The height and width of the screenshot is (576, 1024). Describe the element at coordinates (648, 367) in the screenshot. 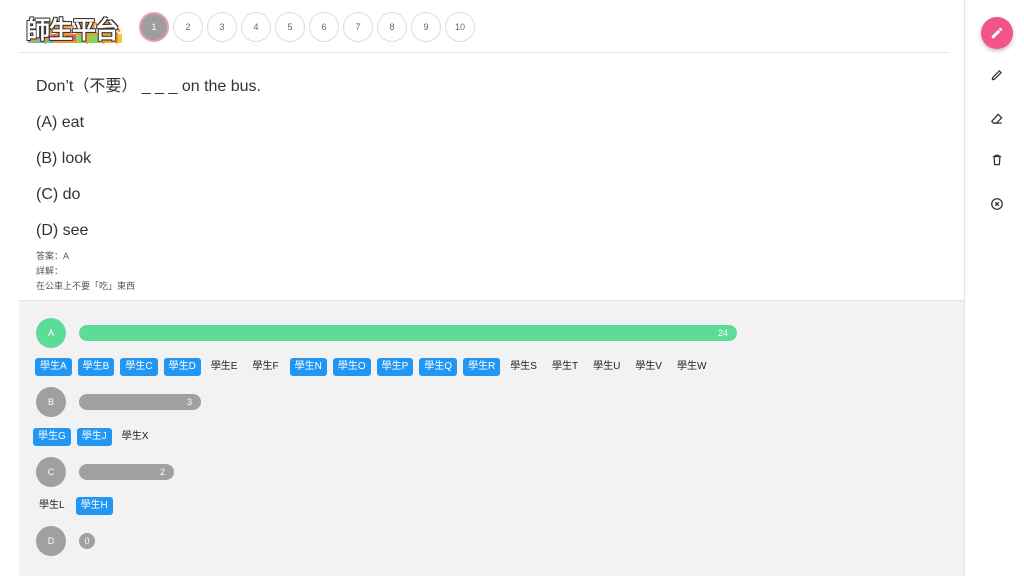

I see `student-chip: 學生V` at that location.